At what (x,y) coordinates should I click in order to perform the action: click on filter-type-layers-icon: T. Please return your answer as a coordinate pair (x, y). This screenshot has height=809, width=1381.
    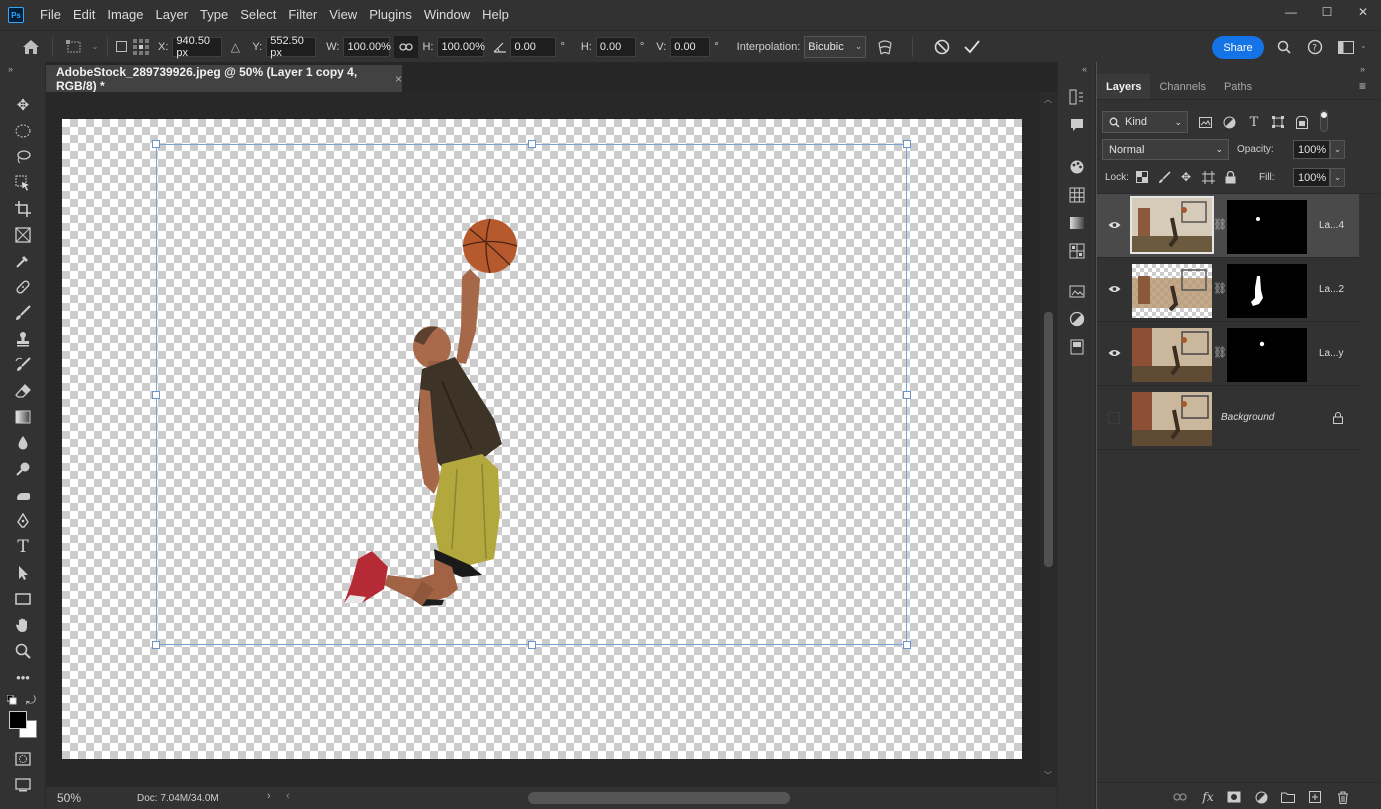
    Looking at the image, I should click on (1254, 122).